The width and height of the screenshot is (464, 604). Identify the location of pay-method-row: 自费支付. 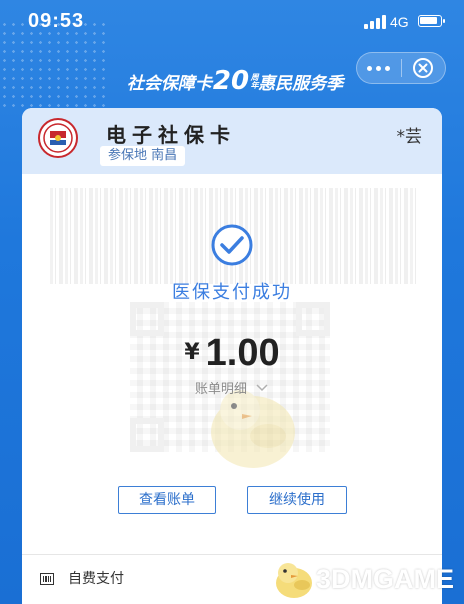
(82, 578).